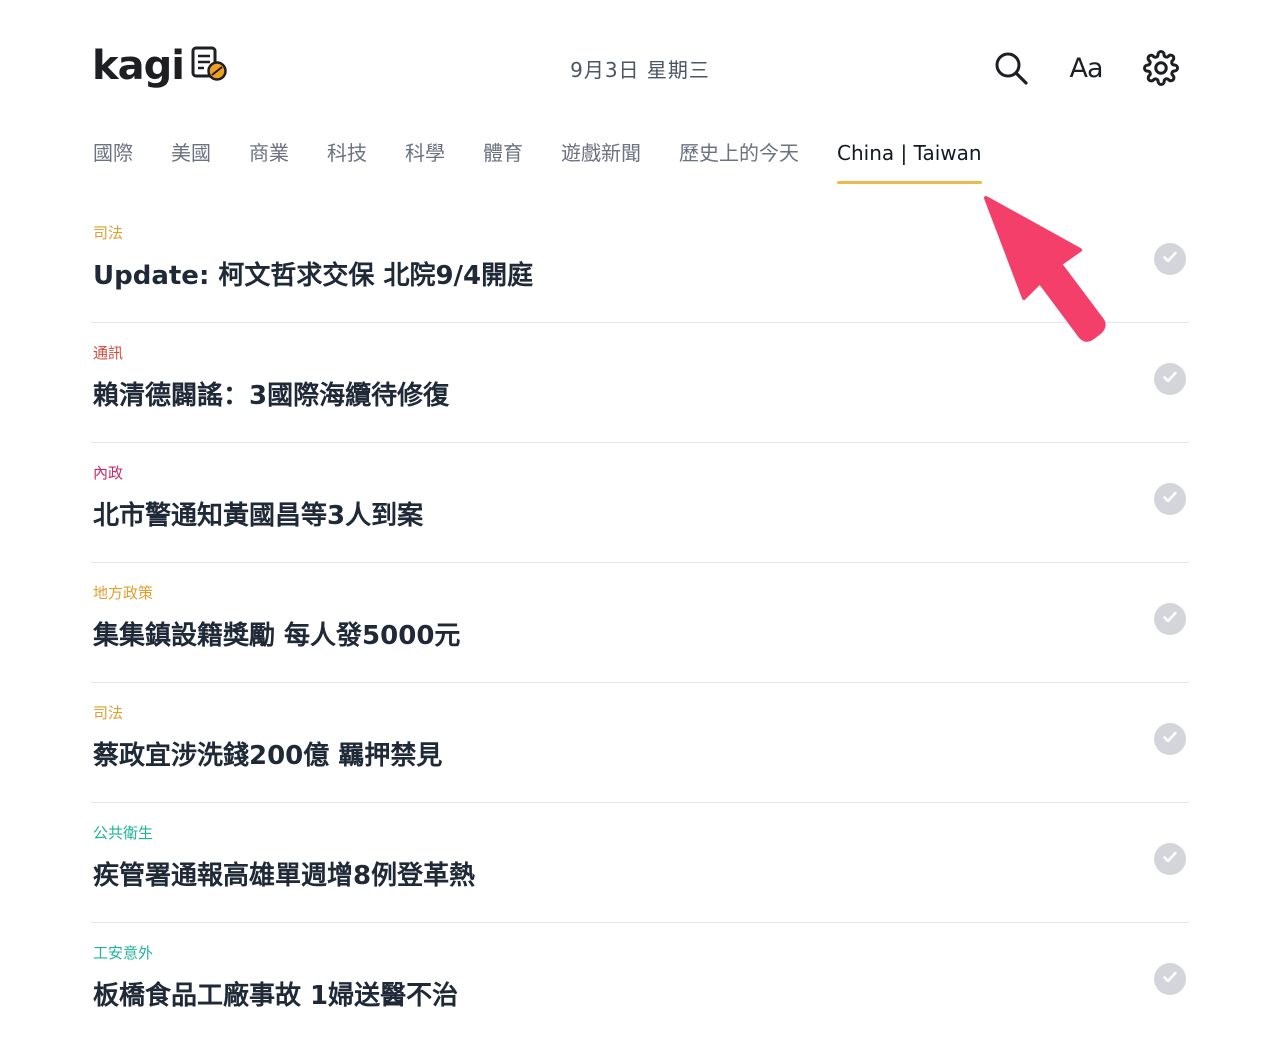  Describe the element at coordinates (640, 863) in the screenshot. I see `story-item: 公共衛生 疾管署通報高雄單週增8例登革熱` at that location.